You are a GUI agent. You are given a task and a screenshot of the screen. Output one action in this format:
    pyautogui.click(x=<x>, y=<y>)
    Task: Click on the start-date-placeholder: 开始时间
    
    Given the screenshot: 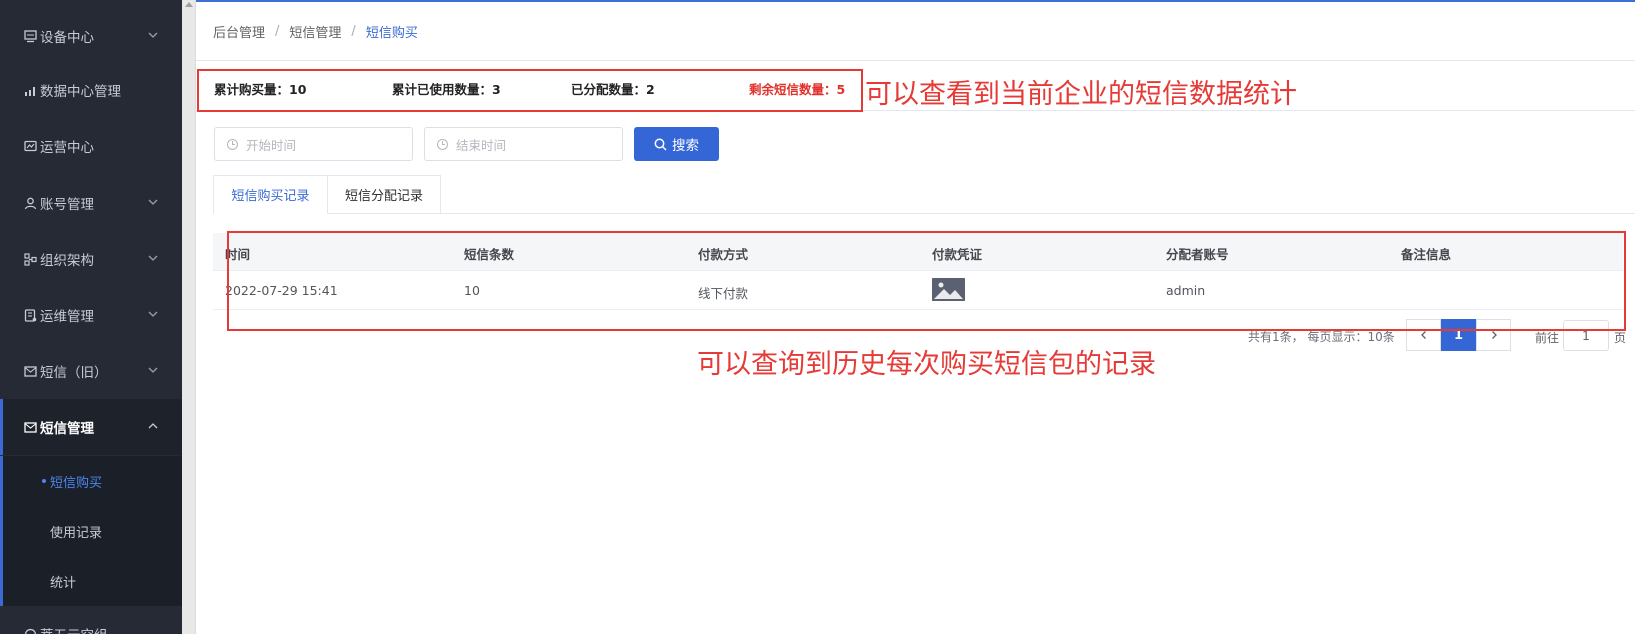 What is the action you would take?
    pyautogui.click(x=271, y=145)
    